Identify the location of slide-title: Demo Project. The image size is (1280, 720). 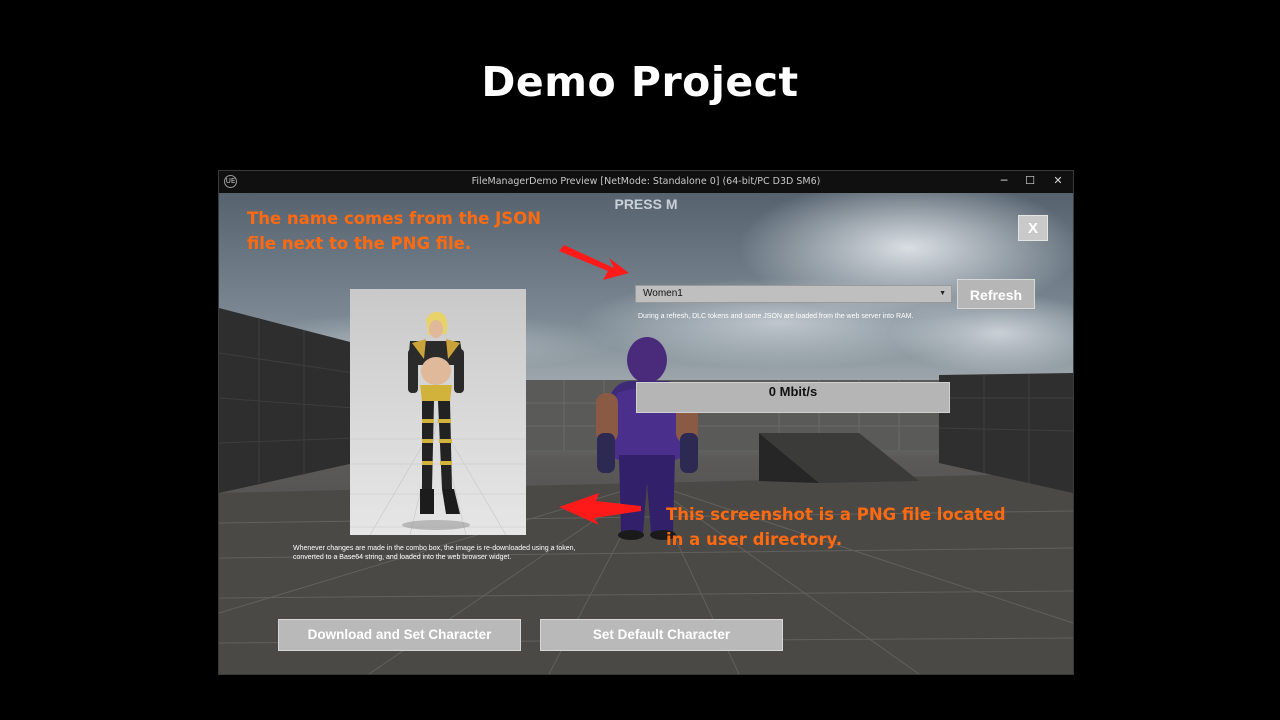
(640, 82).